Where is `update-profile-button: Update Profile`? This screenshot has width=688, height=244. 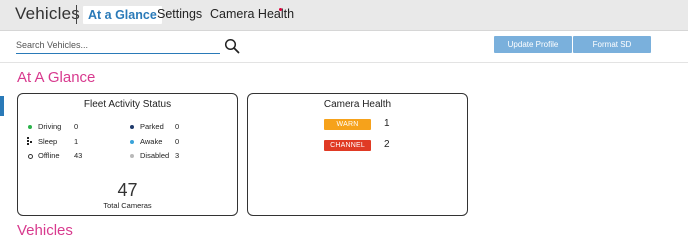
update-profile-button: Update Profile is located at coordinates (533, 44).